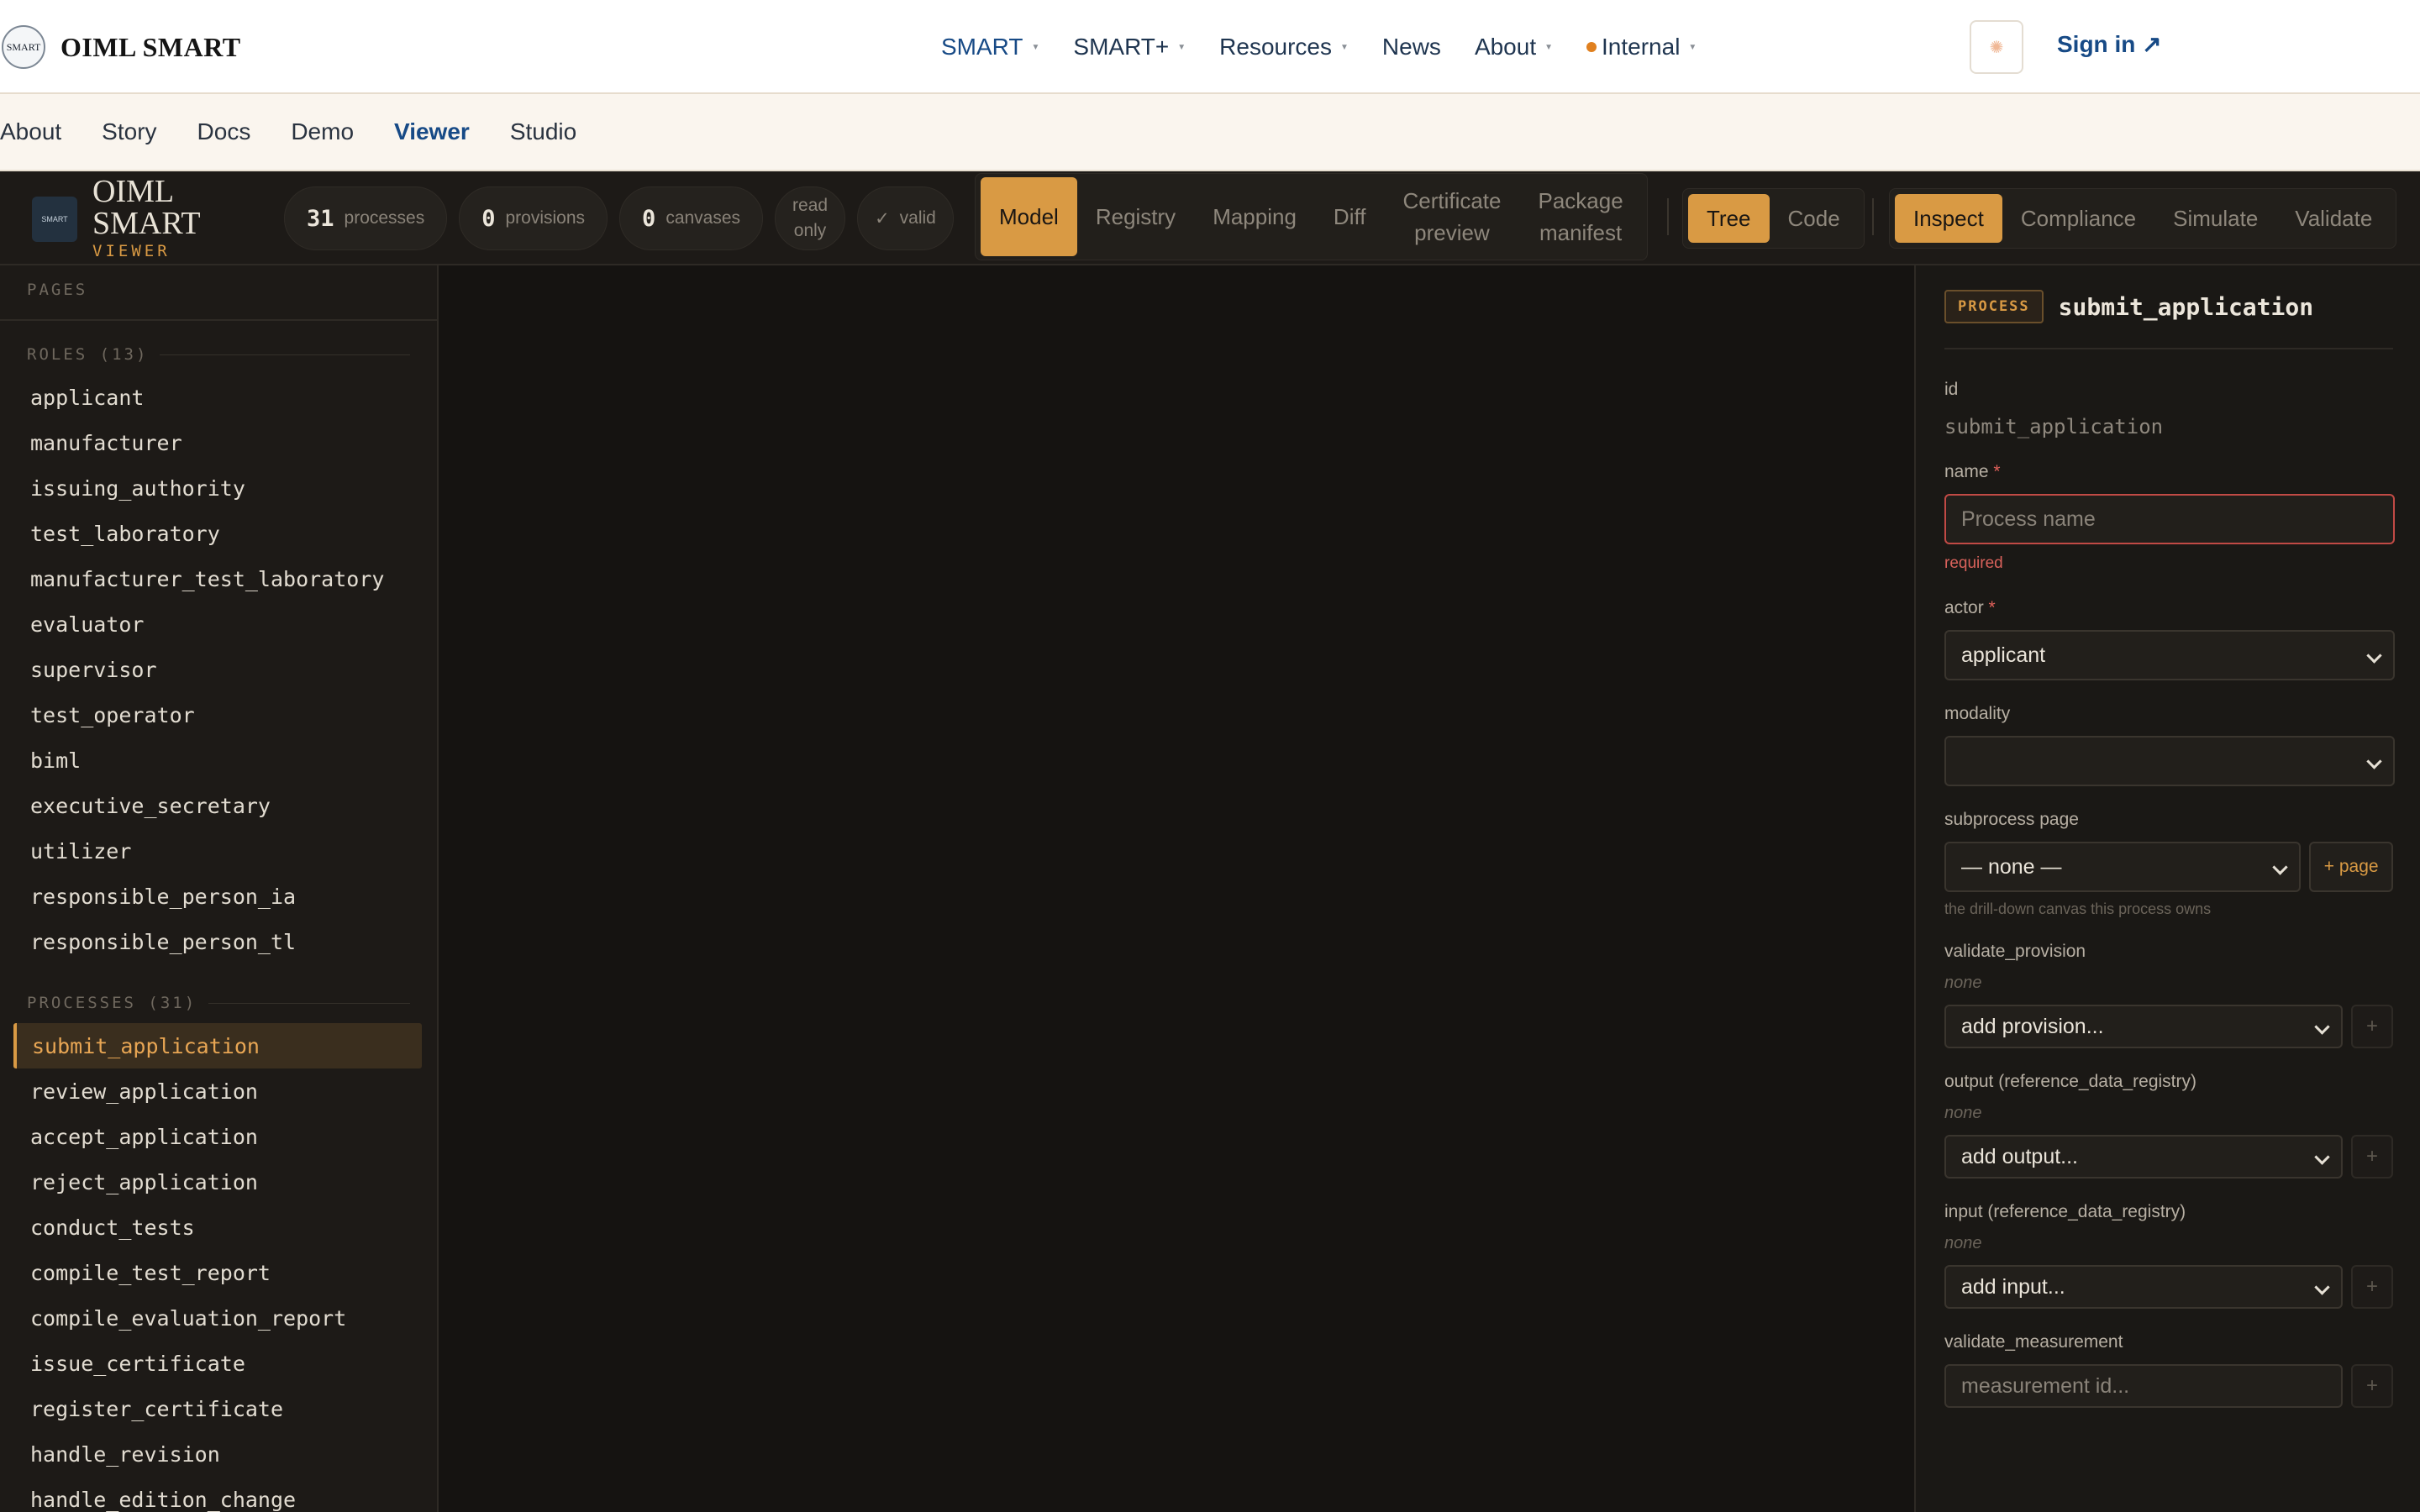  What do you see at coordinates (2351, 867) in the screenshot?
I see `add-page-button: + page` at bounding box center [2351, 867].